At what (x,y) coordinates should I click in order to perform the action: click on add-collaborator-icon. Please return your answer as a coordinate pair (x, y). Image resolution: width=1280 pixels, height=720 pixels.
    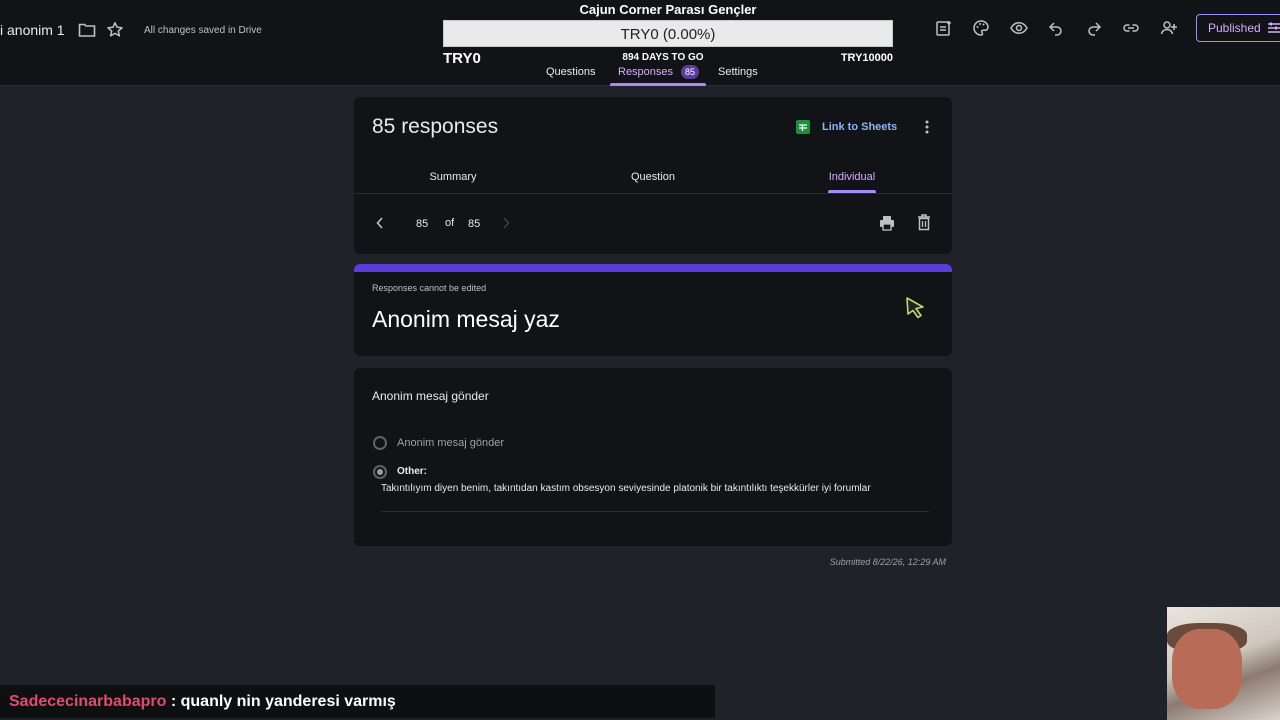
    Looking at the image, I should click on (1169, 28).